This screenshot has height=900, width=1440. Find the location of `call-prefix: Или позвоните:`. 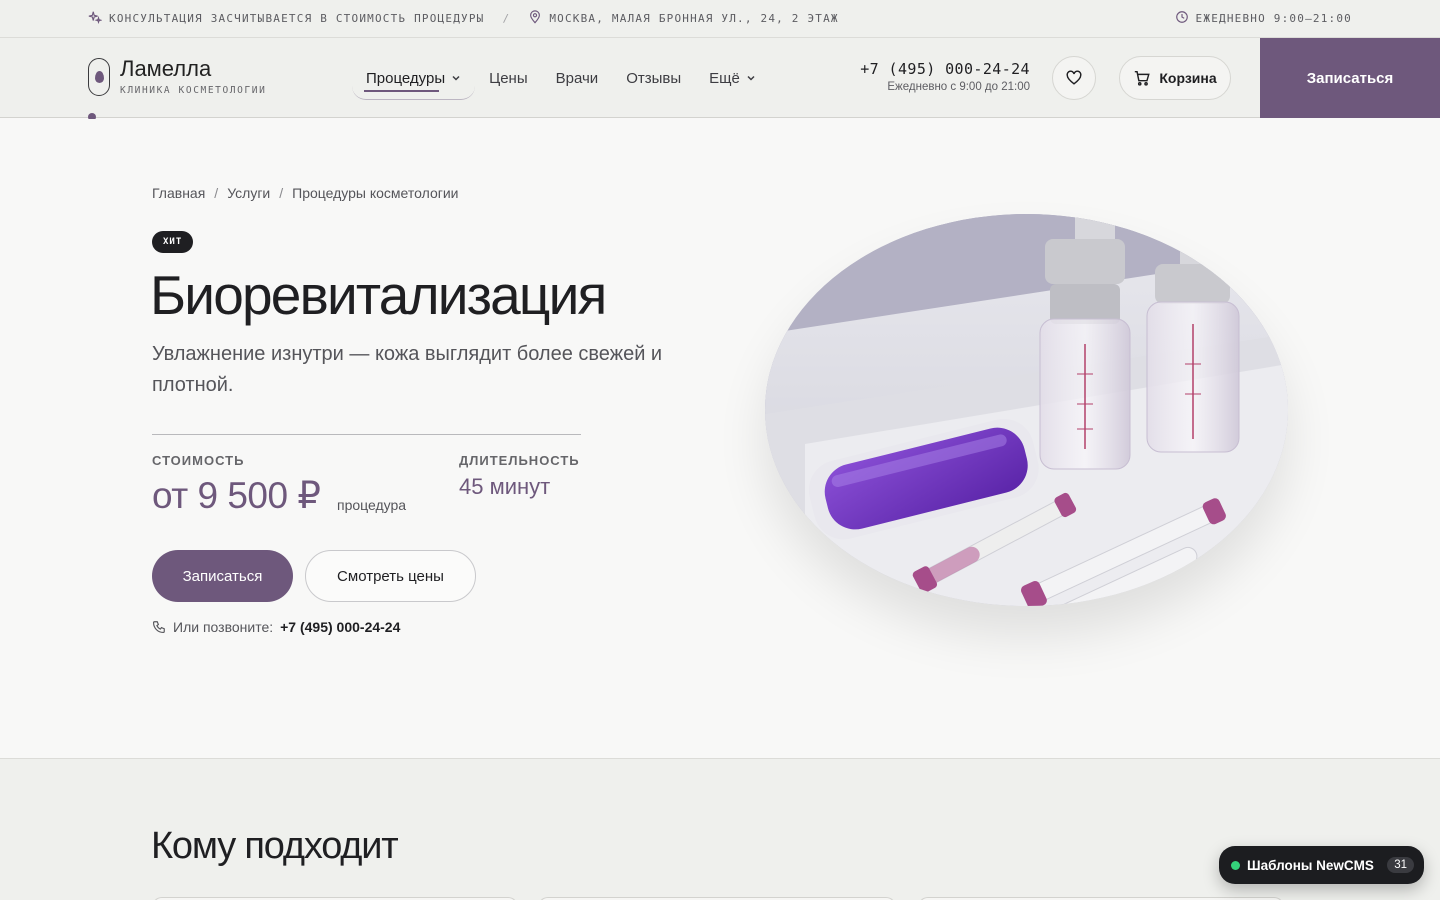

call-prefix: Или позвоните: is located at coordinates (223, 627).